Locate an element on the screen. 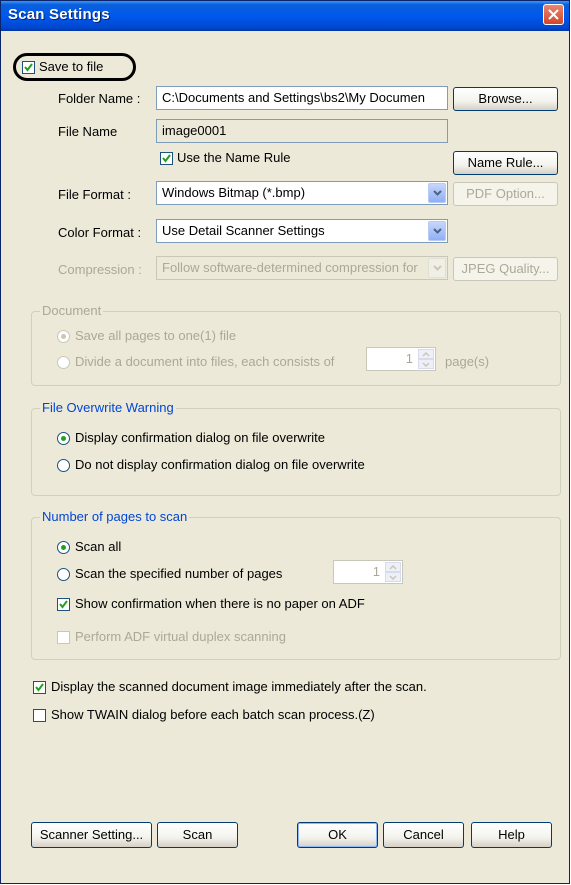 This screenshot has height=885, width=571. pages-to-scan-legend: Number of pages to scan is located at coordinates (115, 516).